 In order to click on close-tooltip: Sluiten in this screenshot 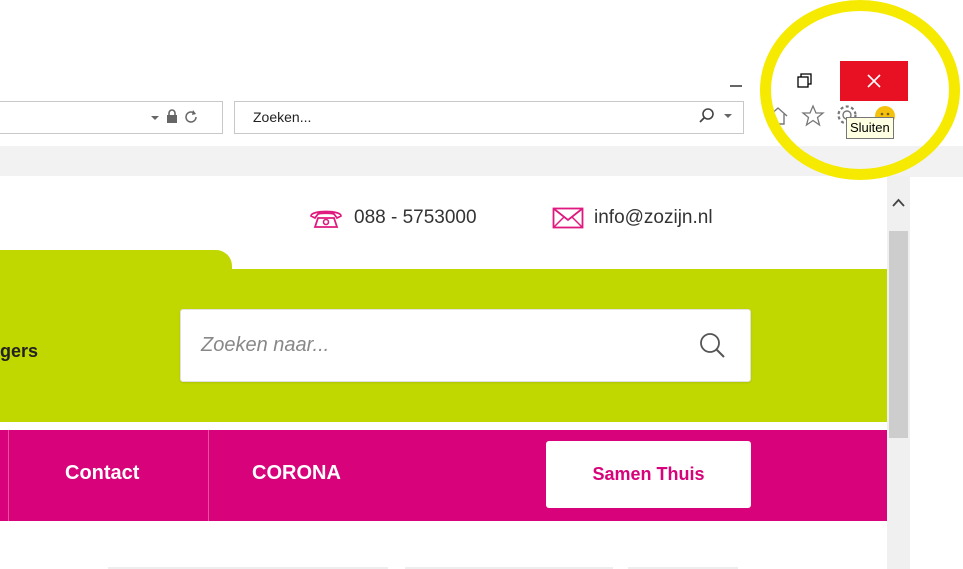, I will do `click(870, 128)`.